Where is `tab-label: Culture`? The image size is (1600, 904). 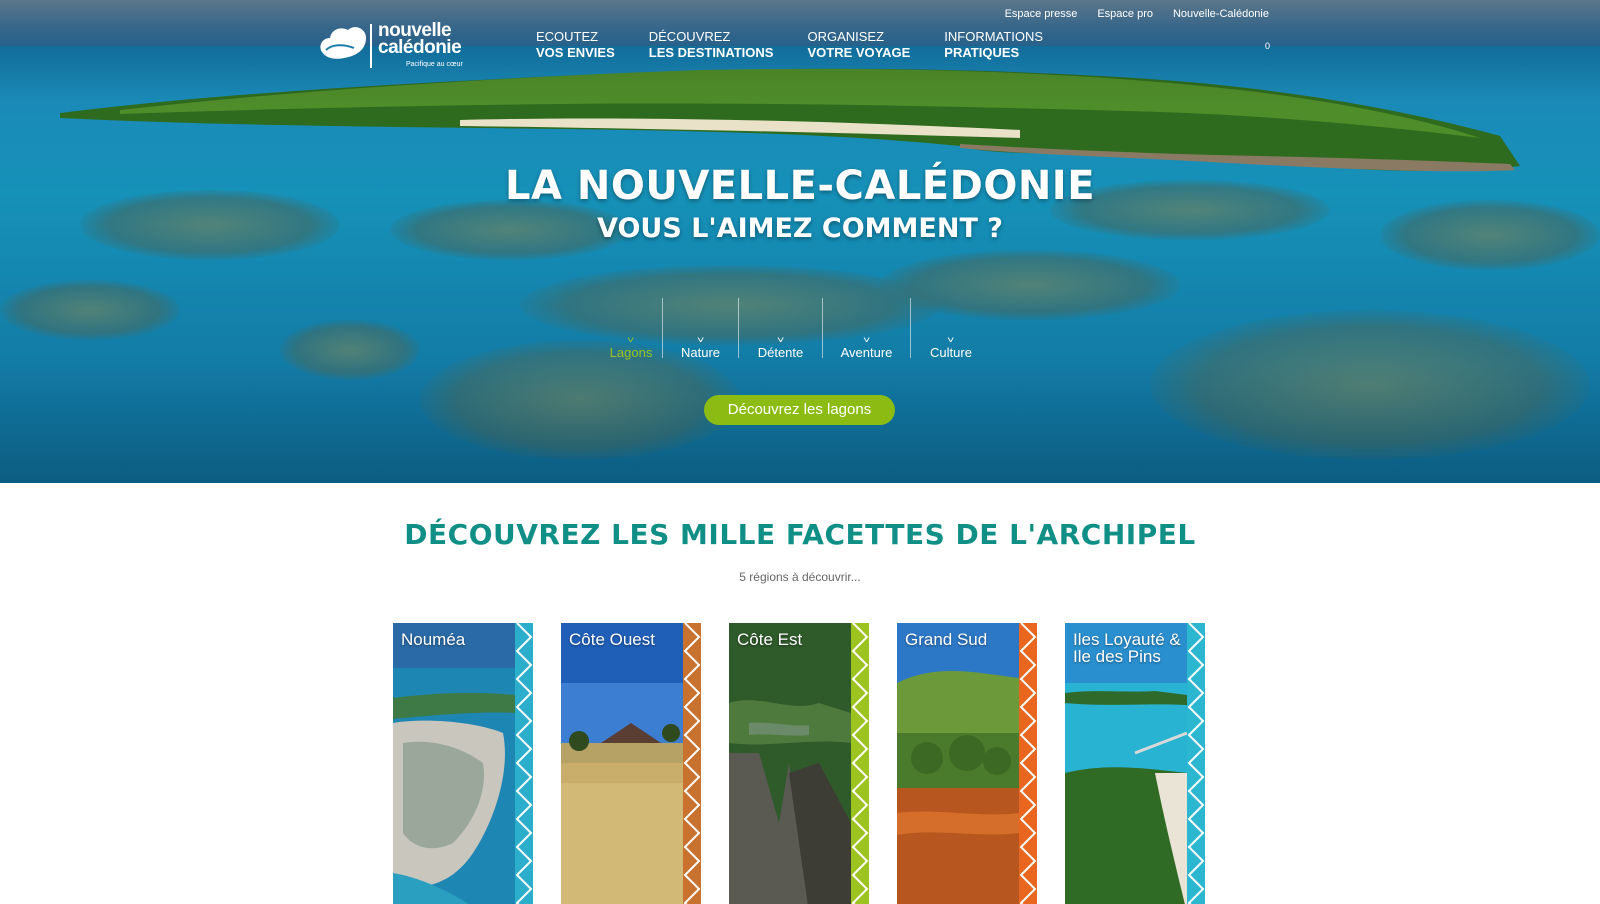 tab-label: Culture is located at coordinates (951, 352).